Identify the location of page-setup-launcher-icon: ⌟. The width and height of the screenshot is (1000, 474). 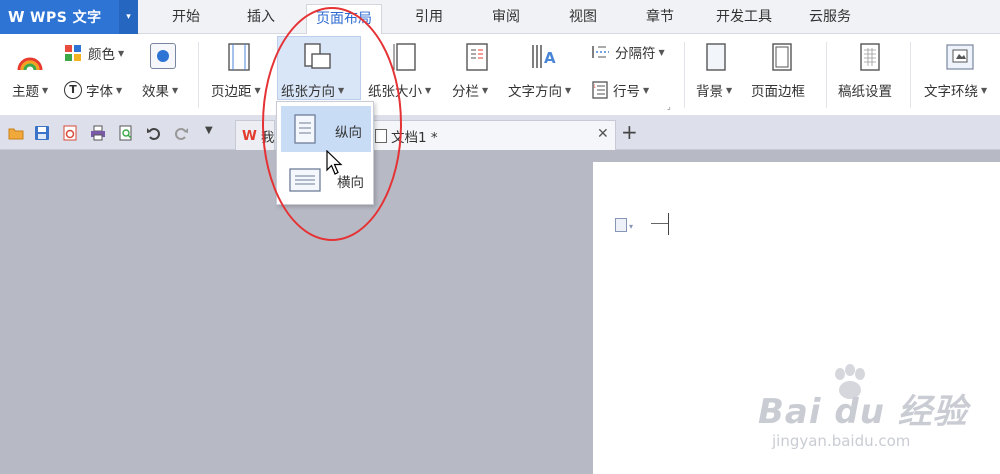
(669, 106).